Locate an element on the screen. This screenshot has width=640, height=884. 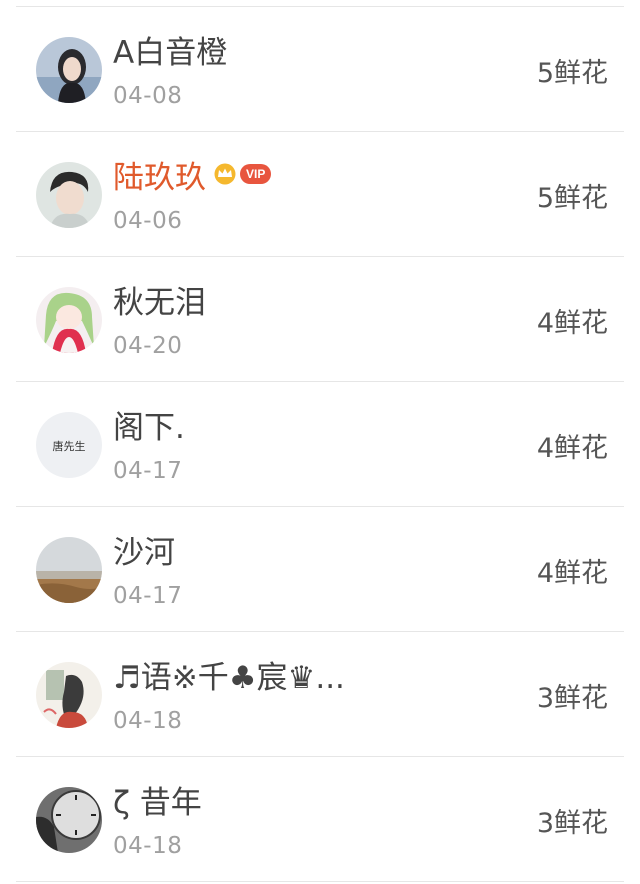
list-item: ζ 昔年 04-18 3鲜花 is located at coordinates (320, 819).